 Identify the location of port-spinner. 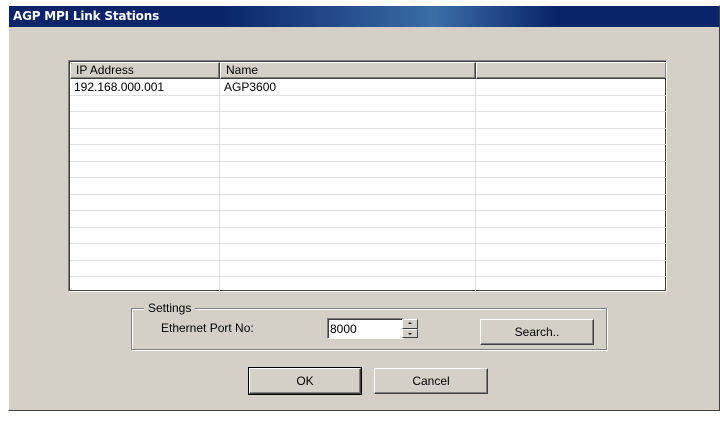
(410, 328).